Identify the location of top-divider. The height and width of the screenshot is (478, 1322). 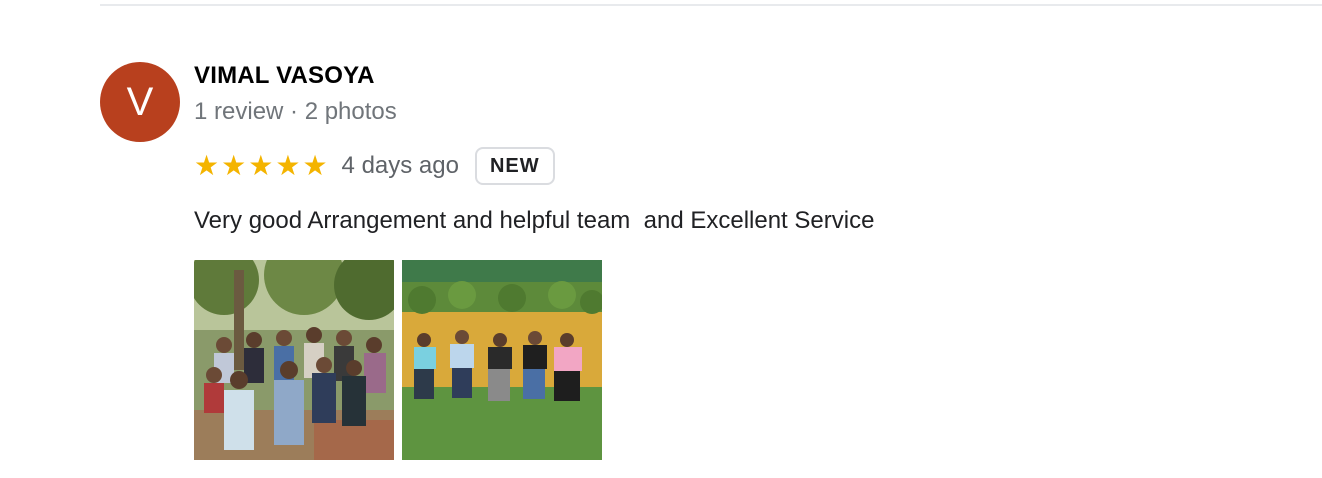
(711, 5).